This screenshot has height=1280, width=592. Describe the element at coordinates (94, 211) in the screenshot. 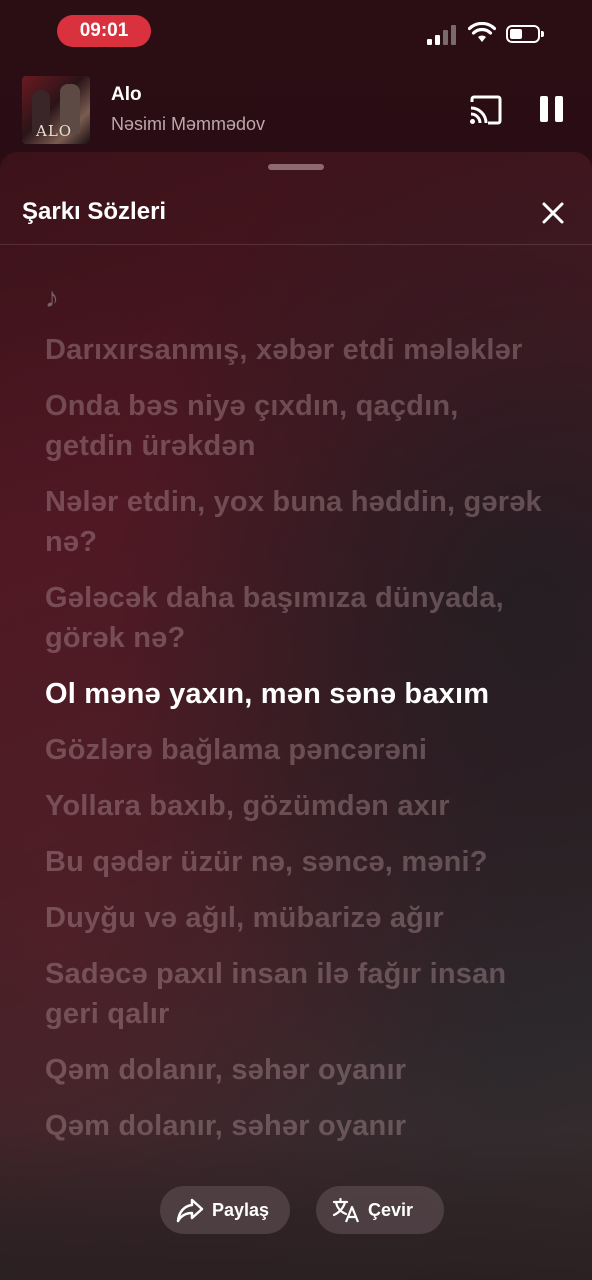

I see `sheet-title: Şarkı Sözleri` at that location.